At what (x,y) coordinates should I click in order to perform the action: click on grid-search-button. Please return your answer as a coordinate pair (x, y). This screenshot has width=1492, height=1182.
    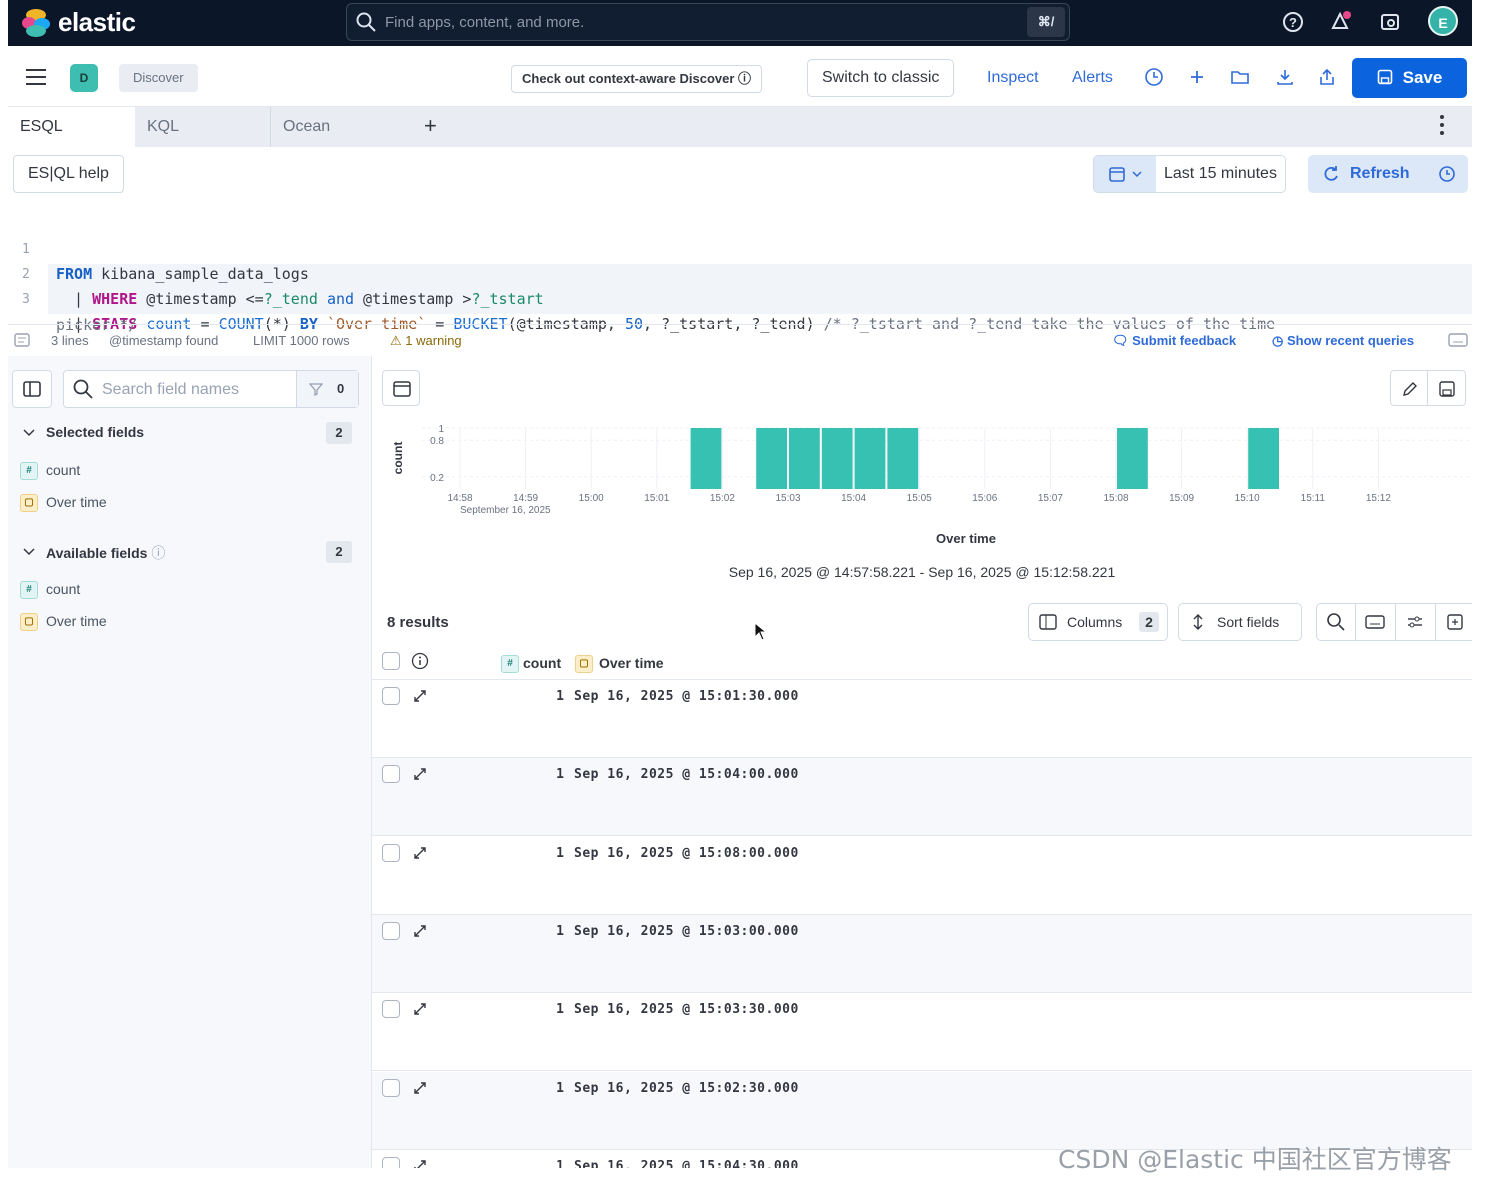
    Looking at the image, I should click on (1336, 622).